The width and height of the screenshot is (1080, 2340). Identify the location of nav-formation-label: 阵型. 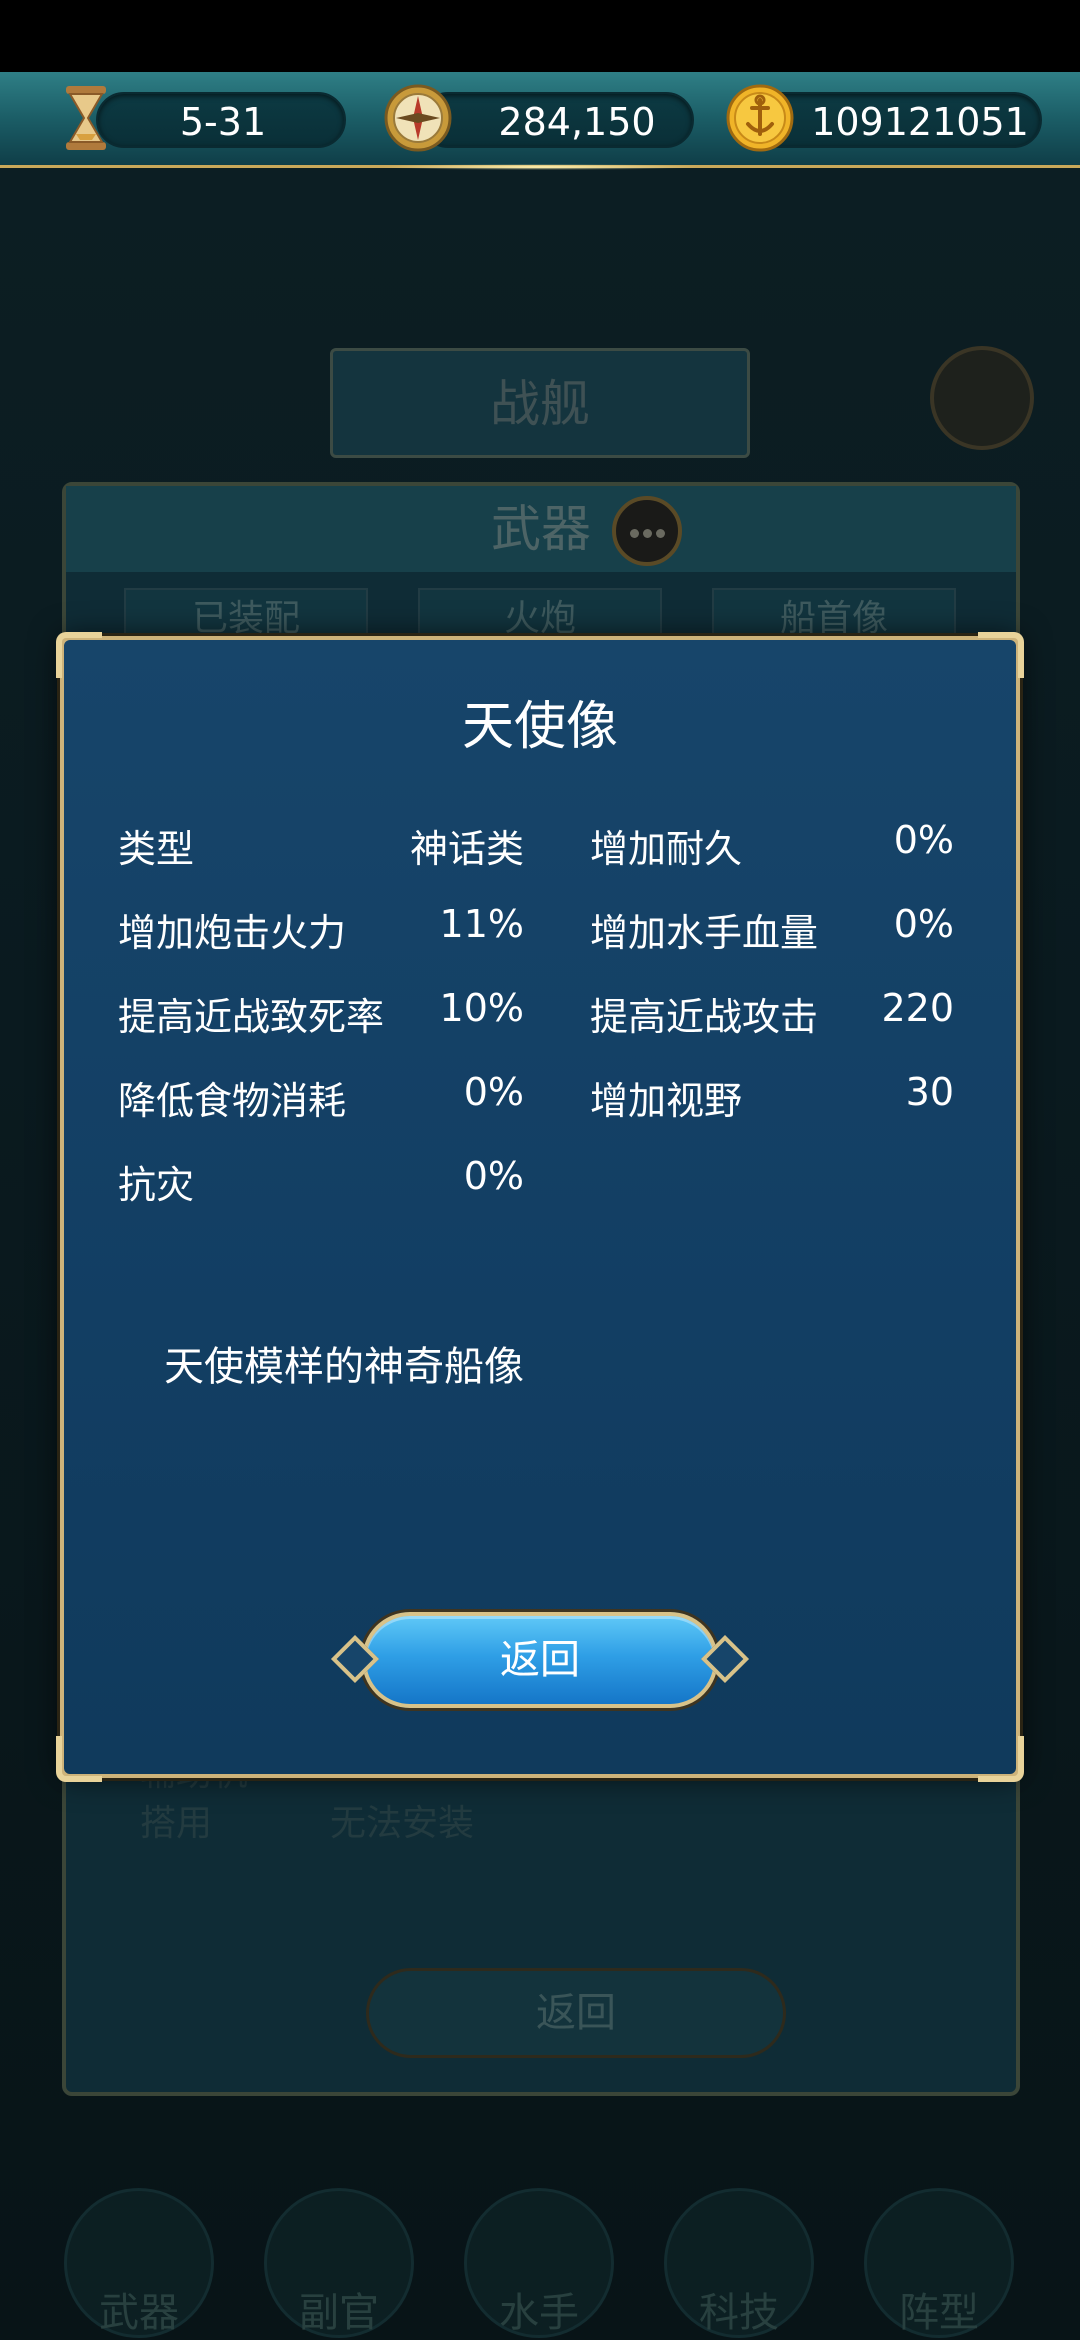
(939, 2313).